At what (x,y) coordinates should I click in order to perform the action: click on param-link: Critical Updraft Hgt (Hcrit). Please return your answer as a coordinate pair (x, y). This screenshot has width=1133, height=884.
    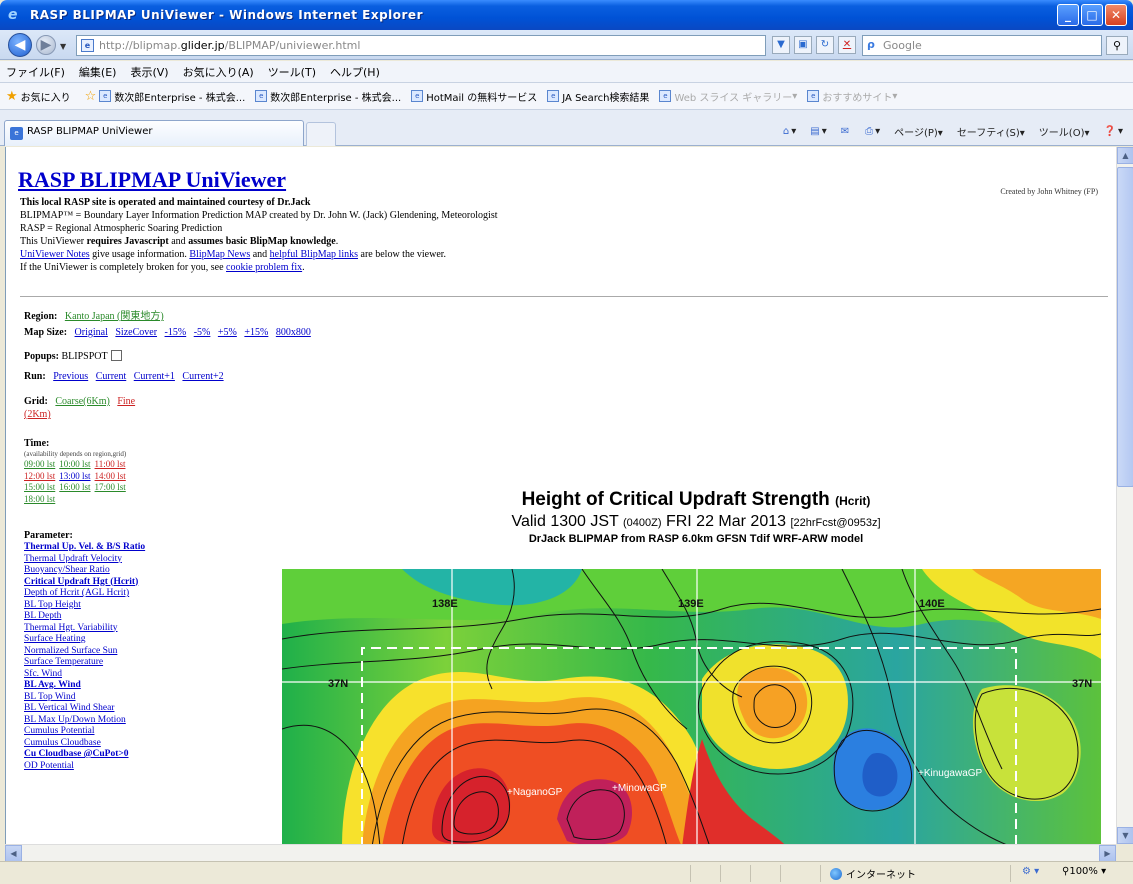
    Looking at the image, I should click on (84, 583).